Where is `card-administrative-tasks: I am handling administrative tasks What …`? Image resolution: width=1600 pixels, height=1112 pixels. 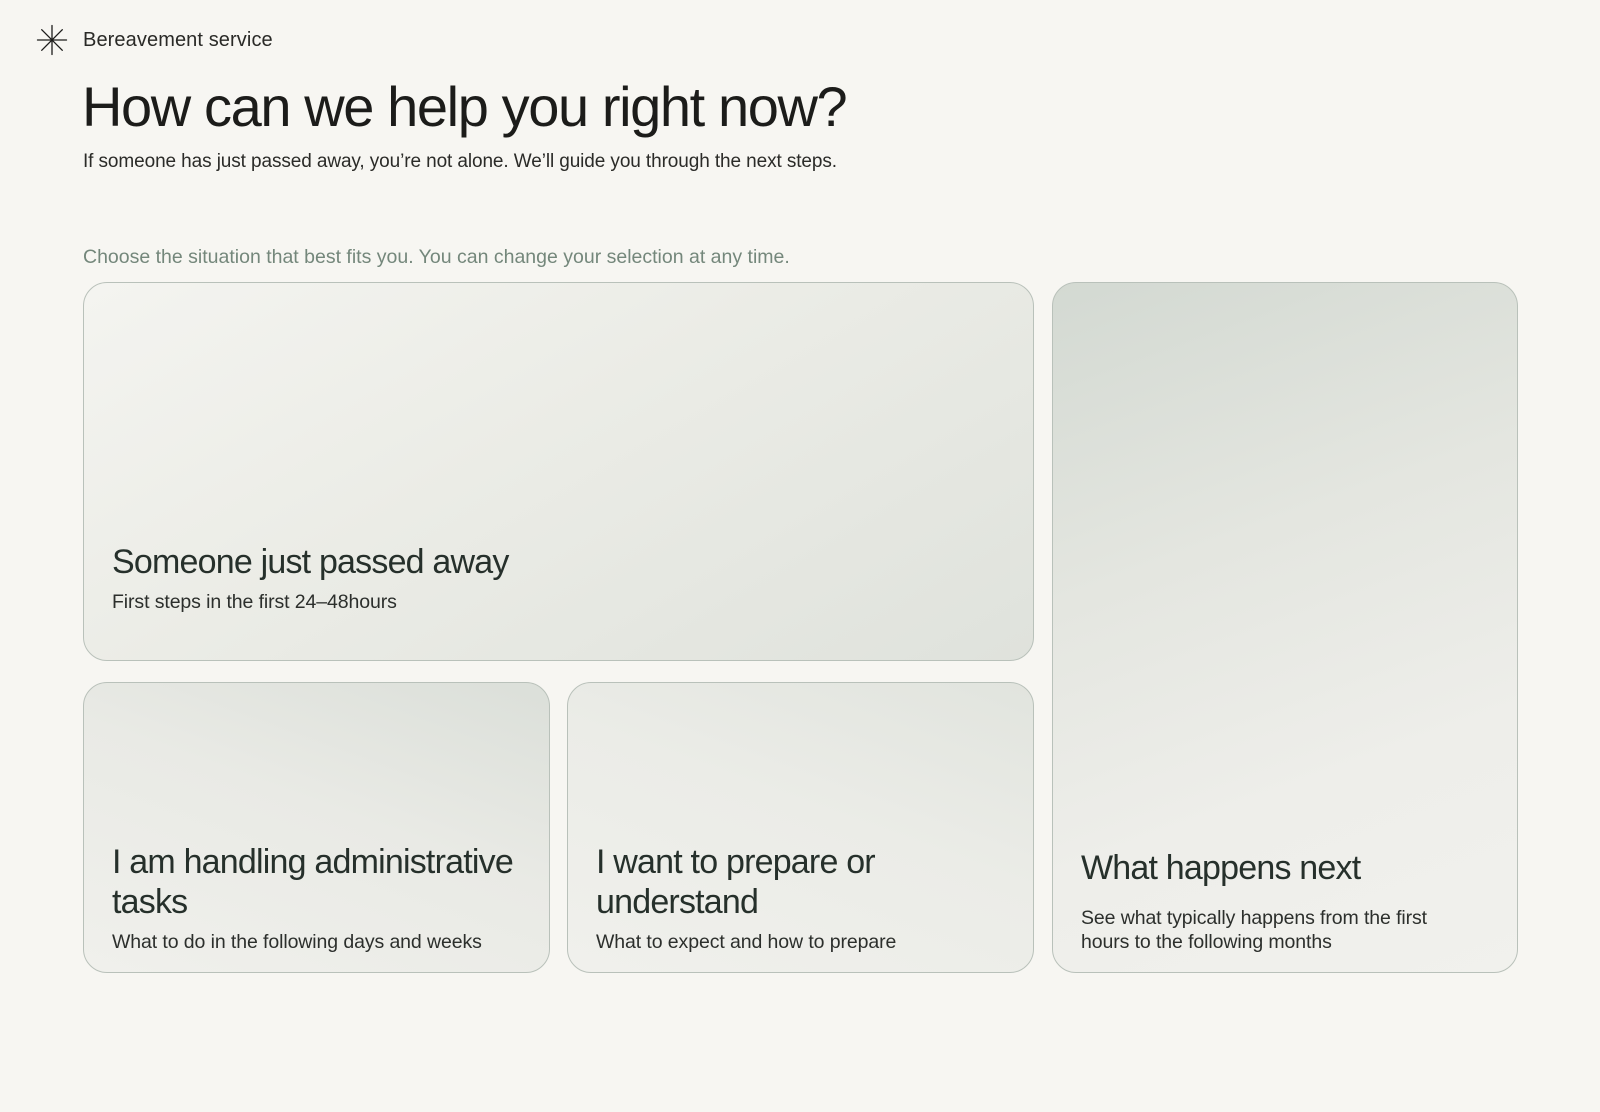
card-administrative-tasks: I am handling administrative tasks What … is located at coordinates (316, 827).